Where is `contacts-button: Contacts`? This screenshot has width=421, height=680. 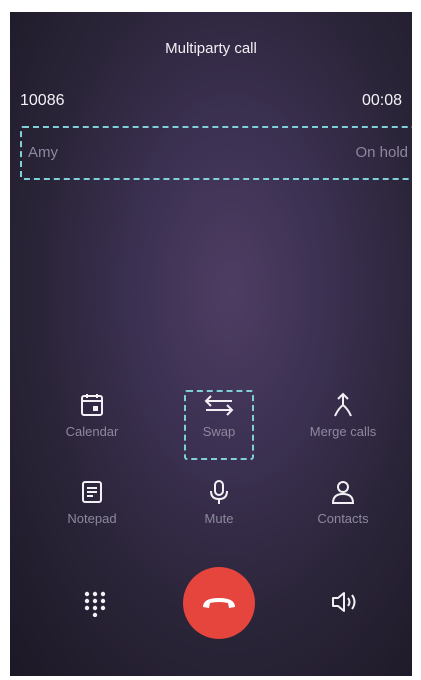
contacts-button: Contacts is located at coordinates (343, 502).